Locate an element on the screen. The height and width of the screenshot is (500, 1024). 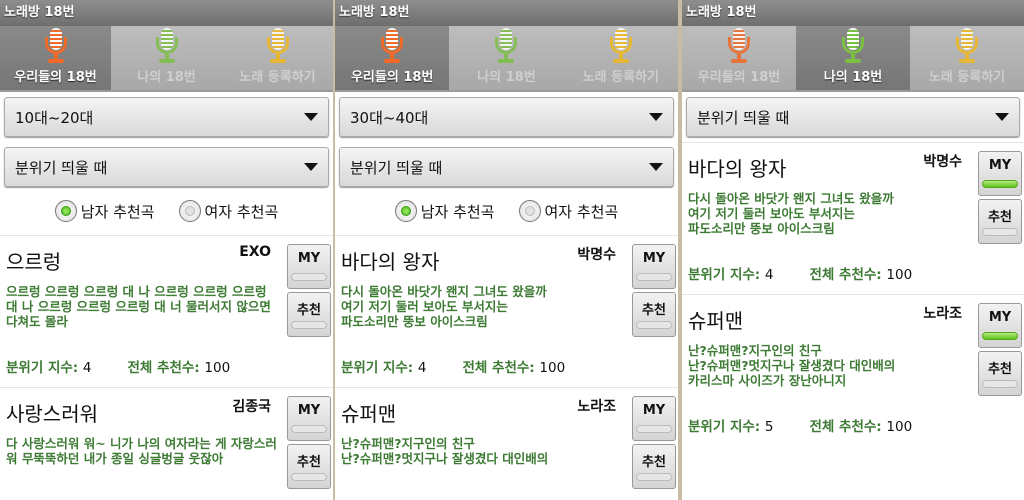
gender-radio-group: 남자 추천곡 여자 추천곡 is located at coordinates (506, 211).